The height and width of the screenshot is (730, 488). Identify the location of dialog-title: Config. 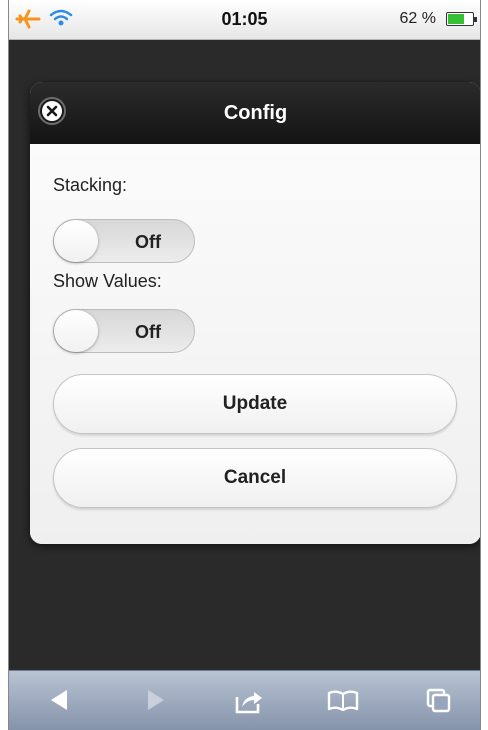
(255, 113).